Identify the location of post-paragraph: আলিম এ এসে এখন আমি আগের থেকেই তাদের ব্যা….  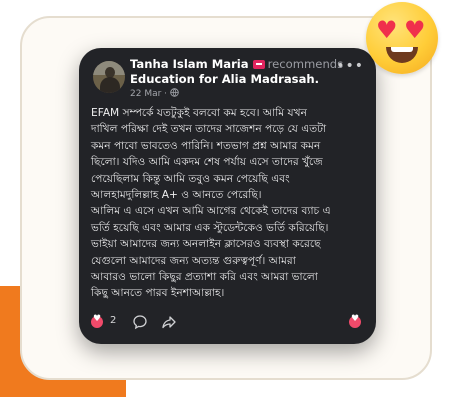
(211, 252).